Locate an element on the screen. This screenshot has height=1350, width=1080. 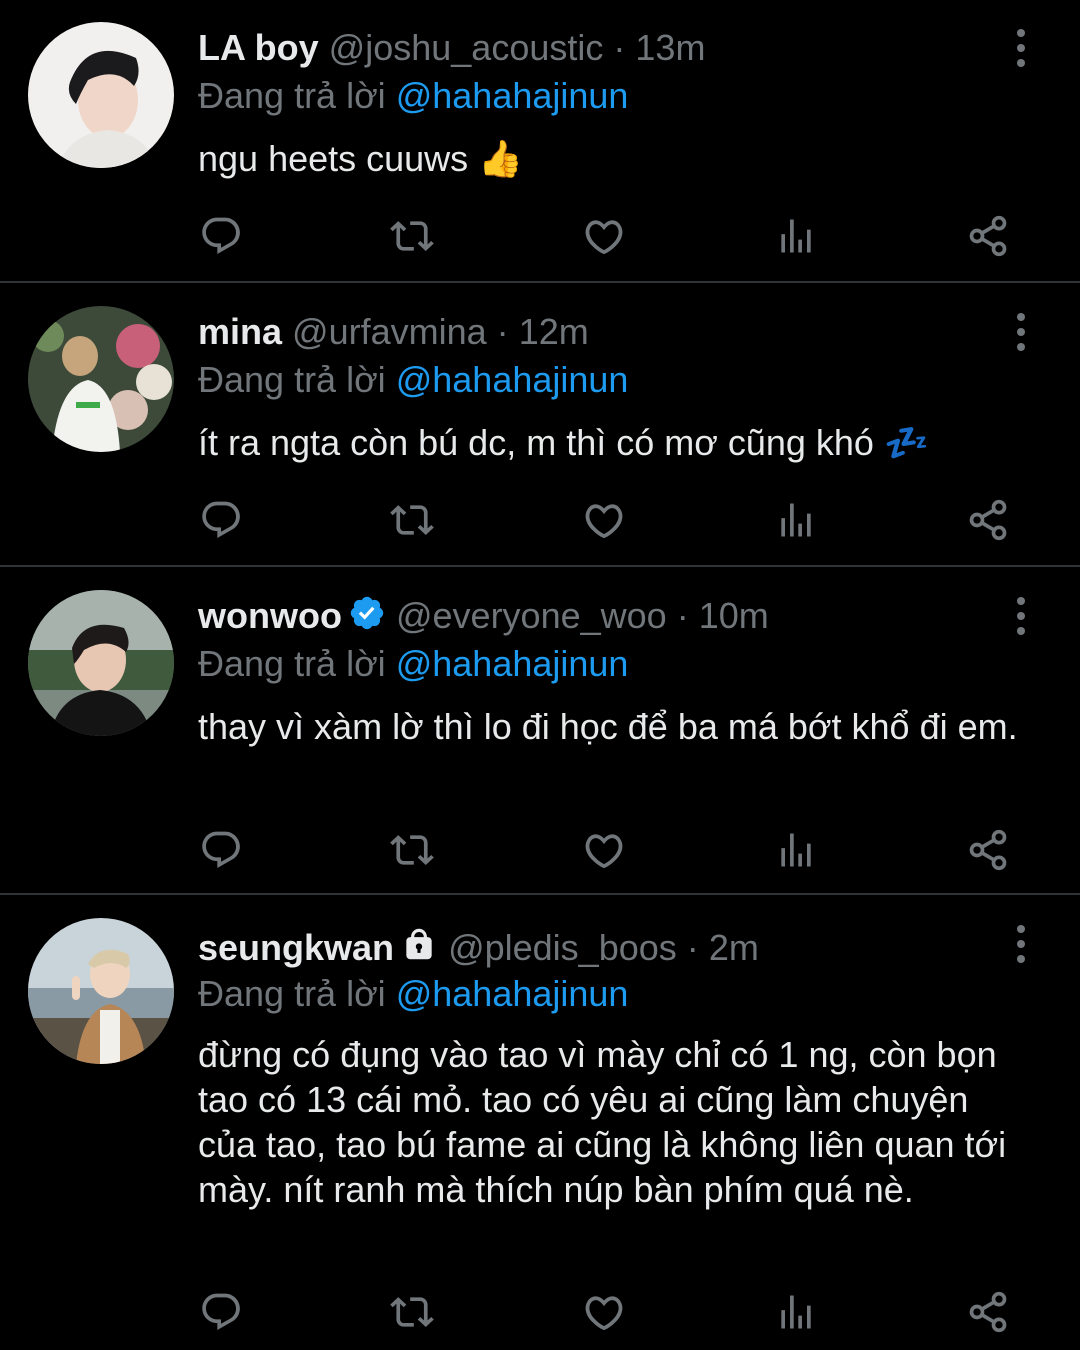
tweet-text: ngu heets cuuws 👍 is located at coordinates (613, 158).